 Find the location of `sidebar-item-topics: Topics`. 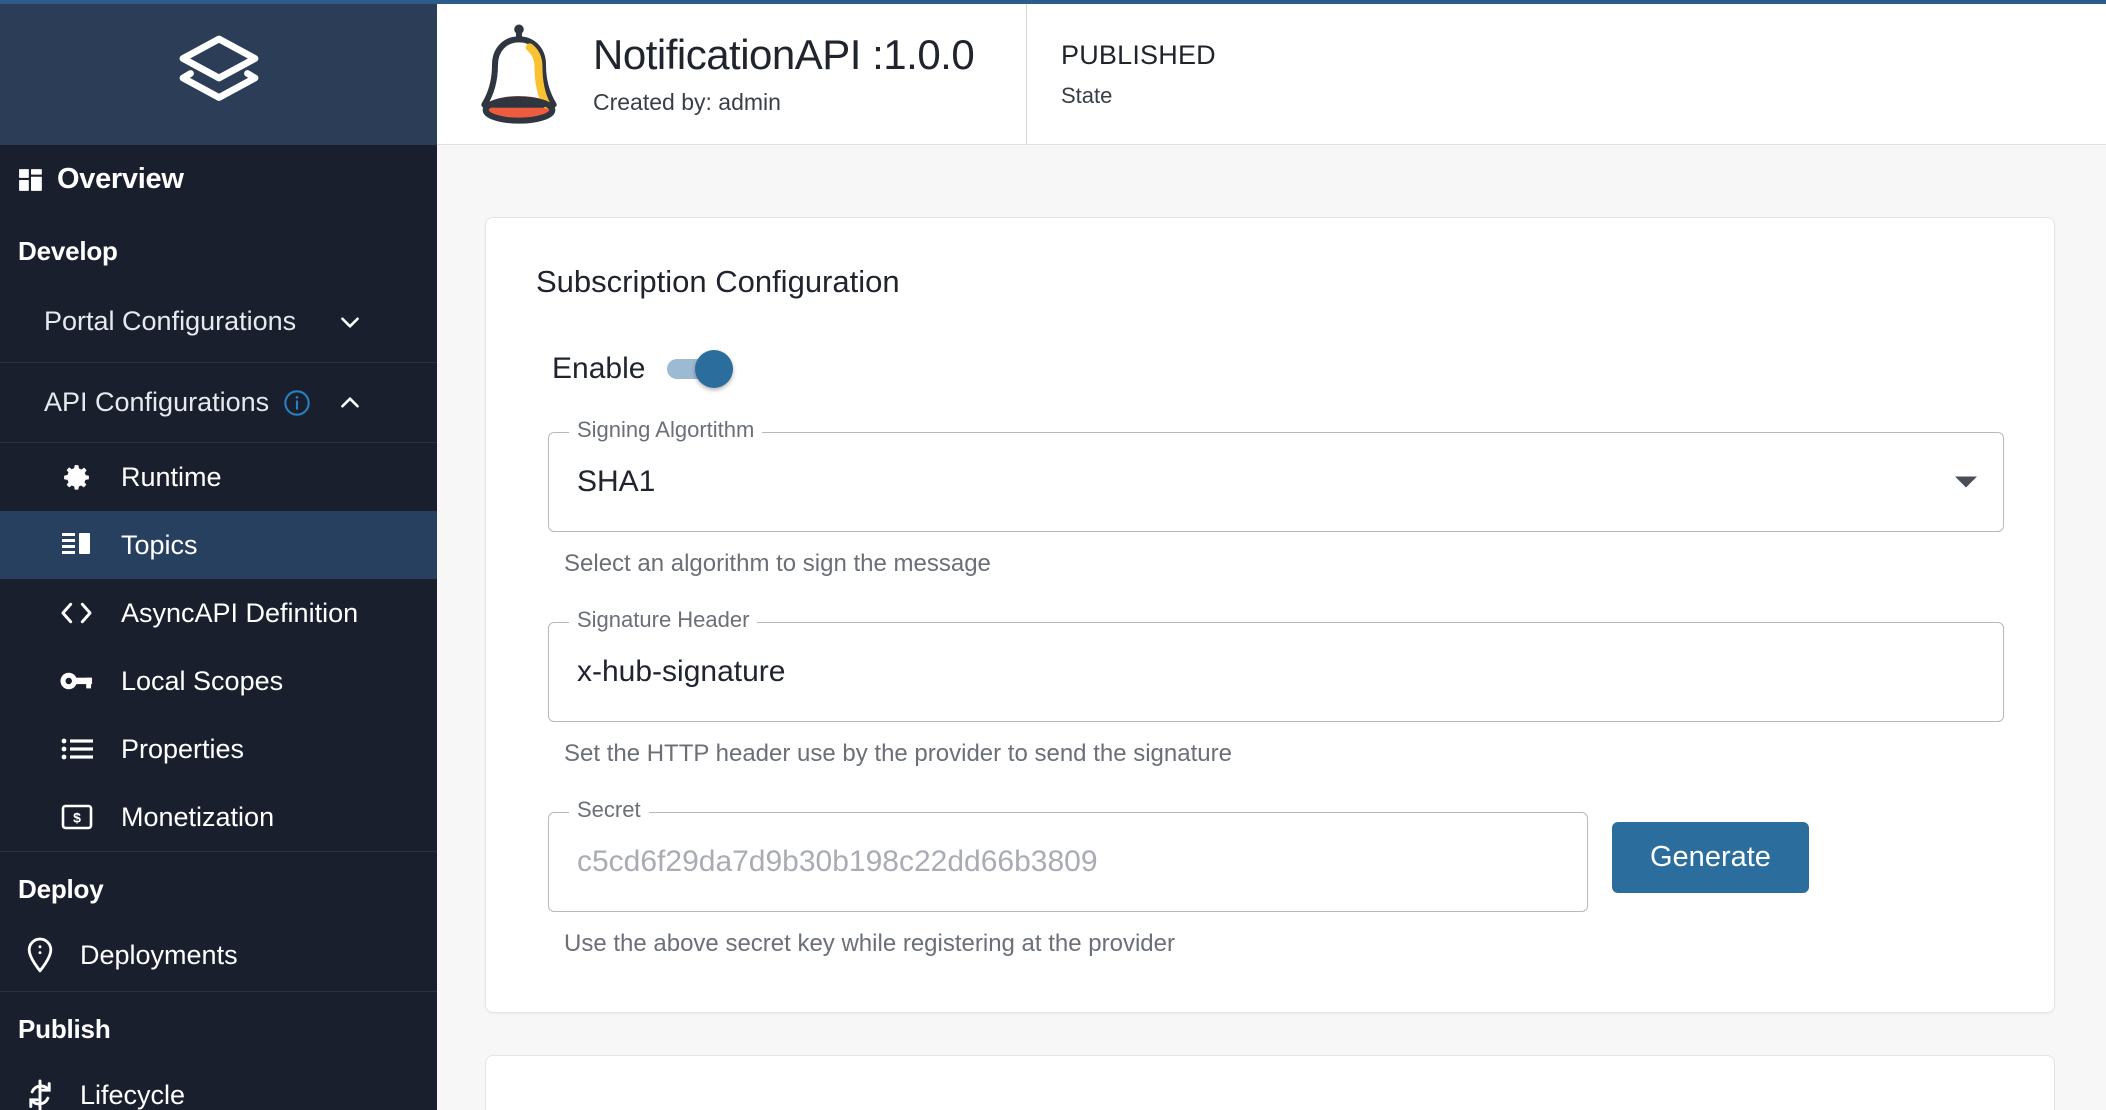

sidebar-item-topics: Topics is located at coordinates (218, 545).